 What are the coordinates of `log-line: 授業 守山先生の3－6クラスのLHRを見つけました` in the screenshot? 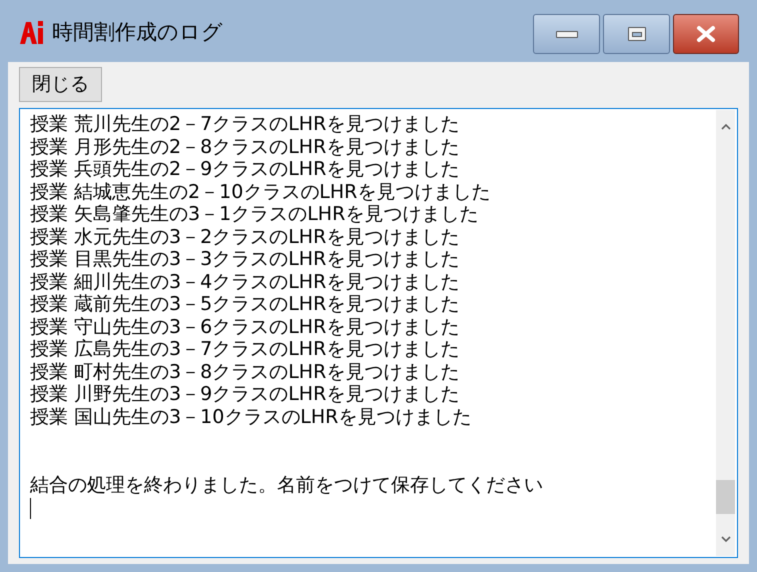 It's located at (245, 327).